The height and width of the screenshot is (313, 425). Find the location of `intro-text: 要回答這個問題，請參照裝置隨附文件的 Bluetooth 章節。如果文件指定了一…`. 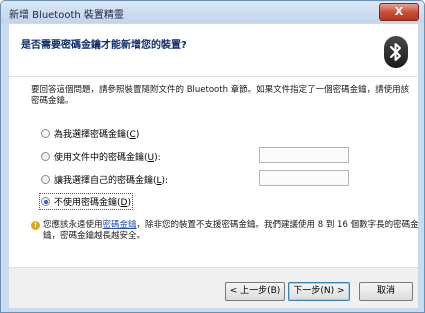

intro-text: 要回答這個問題，請參照裝置隨附文件的 Bluetooth 章節。如果文件指定了一… is located at coordinates (220, 95).